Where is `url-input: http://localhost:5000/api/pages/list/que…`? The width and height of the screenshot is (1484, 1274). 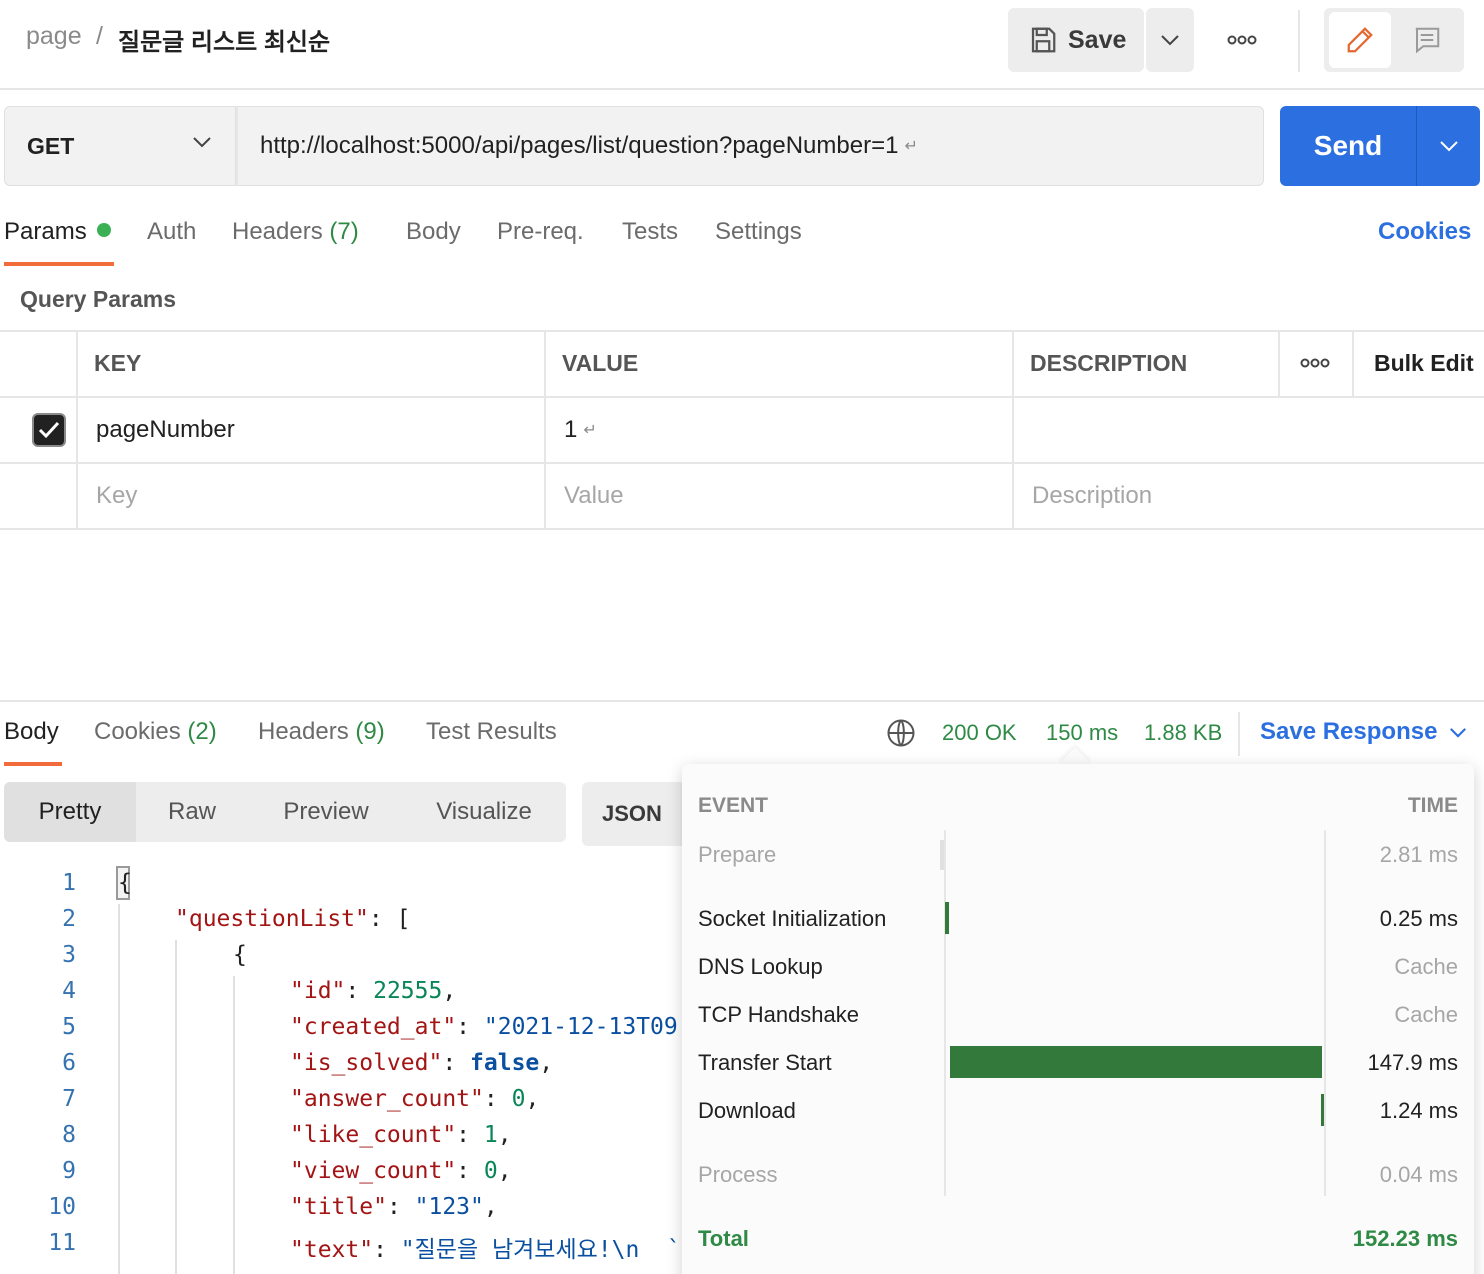 url-input: http://localhost:5000/api/pages/list/que… is located at coordinates (750, 146).